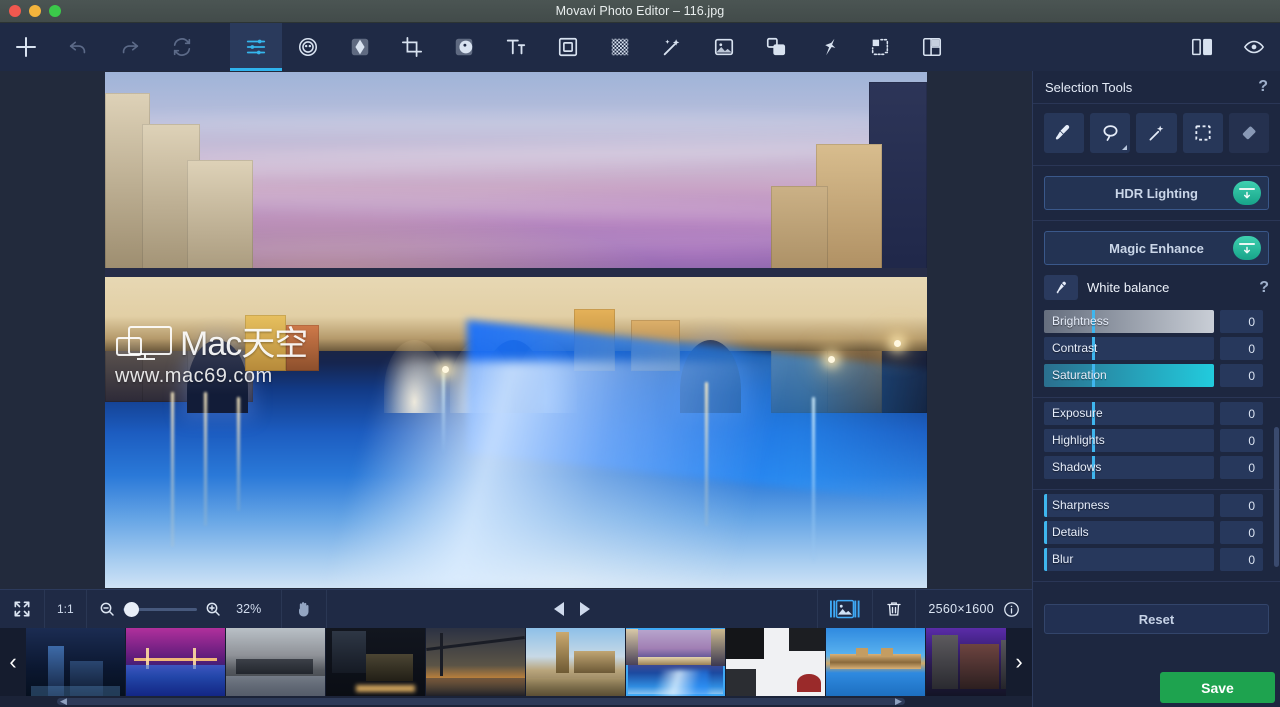 This screenshot has width=1280, height=707. Describe the element at coordinates (775, 662) in the screenshot. I see `thumb-abstract-white` at that location.